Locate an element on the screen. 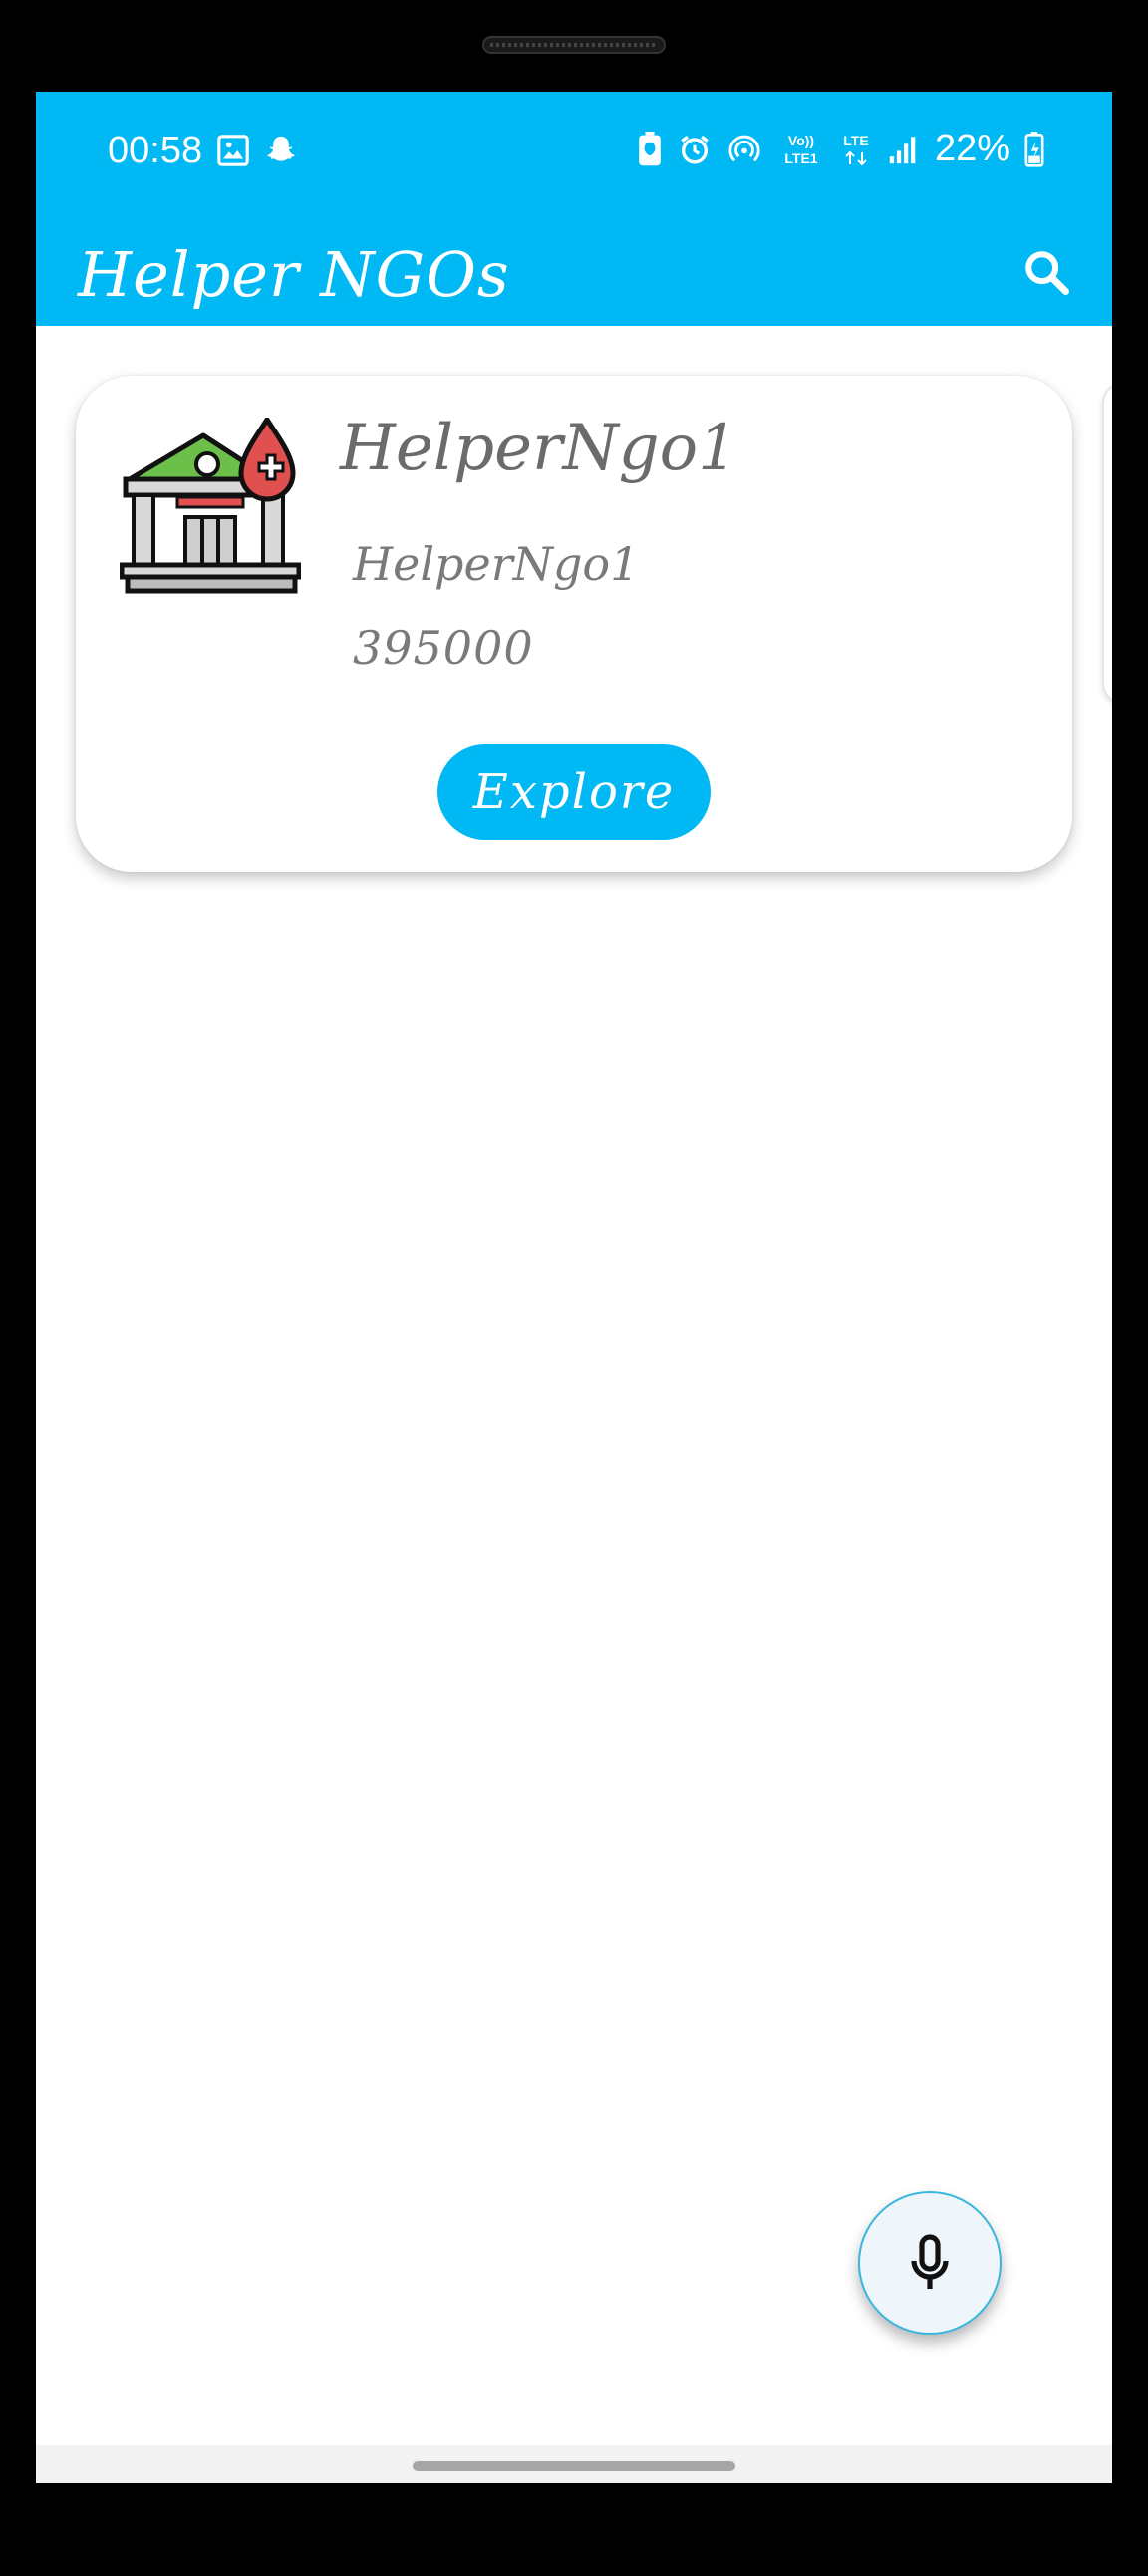  status-left-icons is located at coordinates (257, 150).